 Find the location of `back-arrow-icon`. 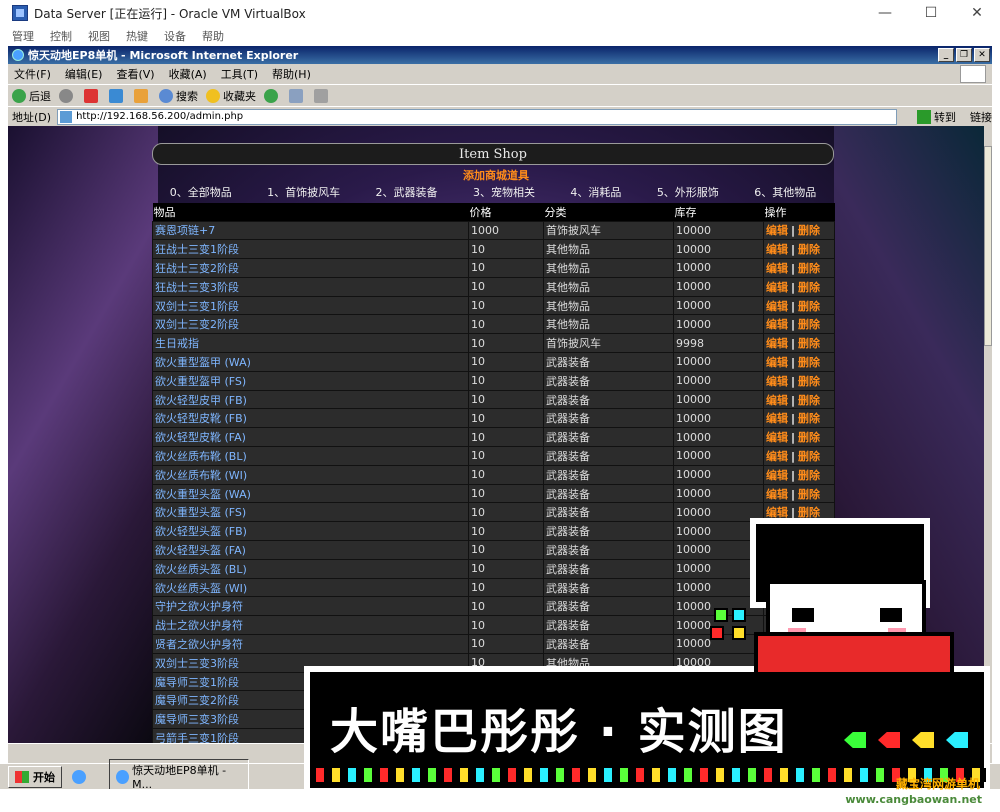

back-arrow-icon is located at coordinates (19, 95).